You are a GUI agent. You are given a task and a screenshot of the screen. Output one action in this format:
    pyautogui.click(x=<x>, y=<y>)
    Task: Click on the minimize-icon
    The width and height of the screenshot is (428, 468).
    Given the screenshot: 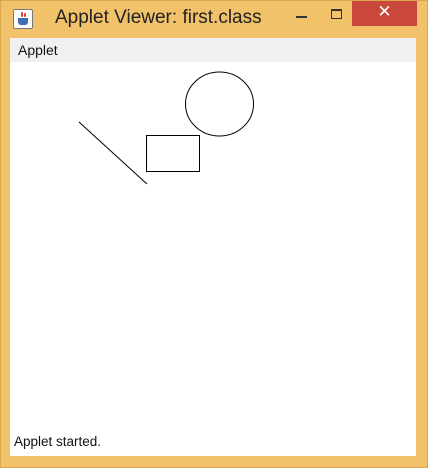 What is the action you would take?
    pyautogui.click(x=301, y=17)
    